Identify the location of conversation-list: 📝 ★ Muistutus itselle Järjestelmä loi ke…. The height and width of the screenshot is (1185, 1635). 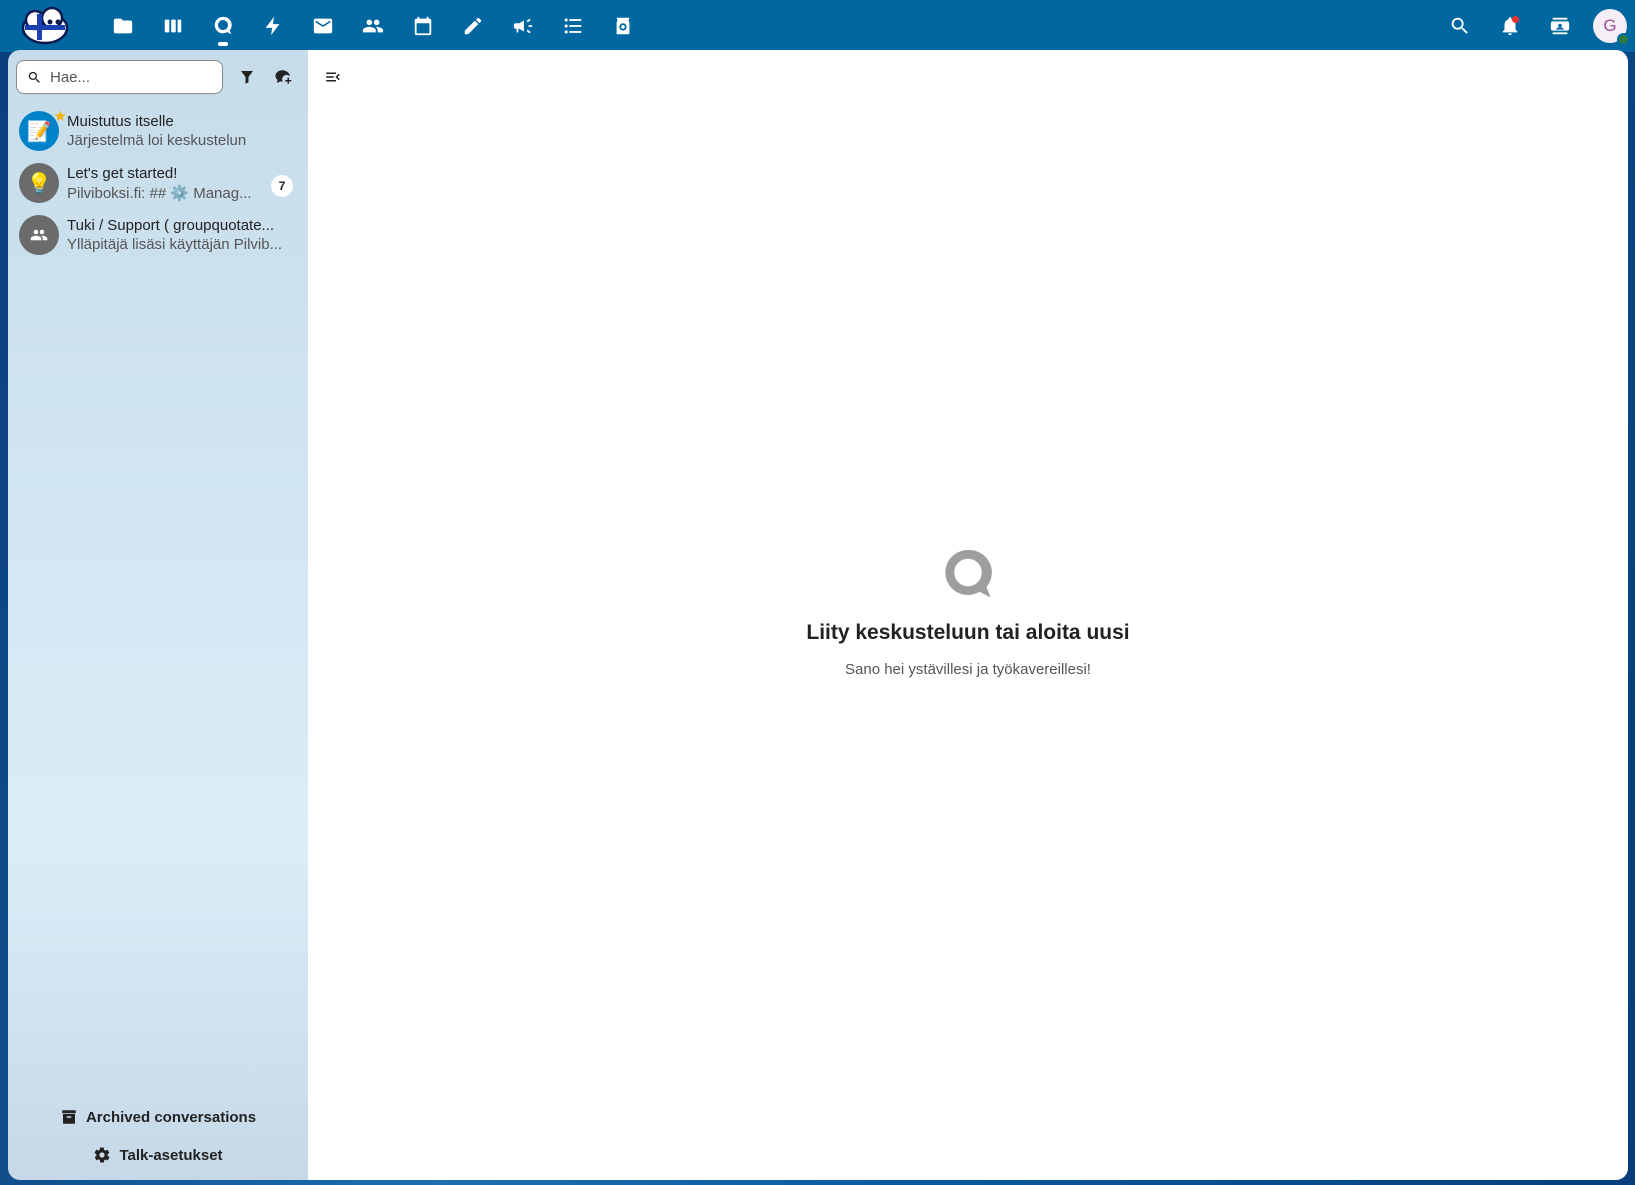
(158, 183).